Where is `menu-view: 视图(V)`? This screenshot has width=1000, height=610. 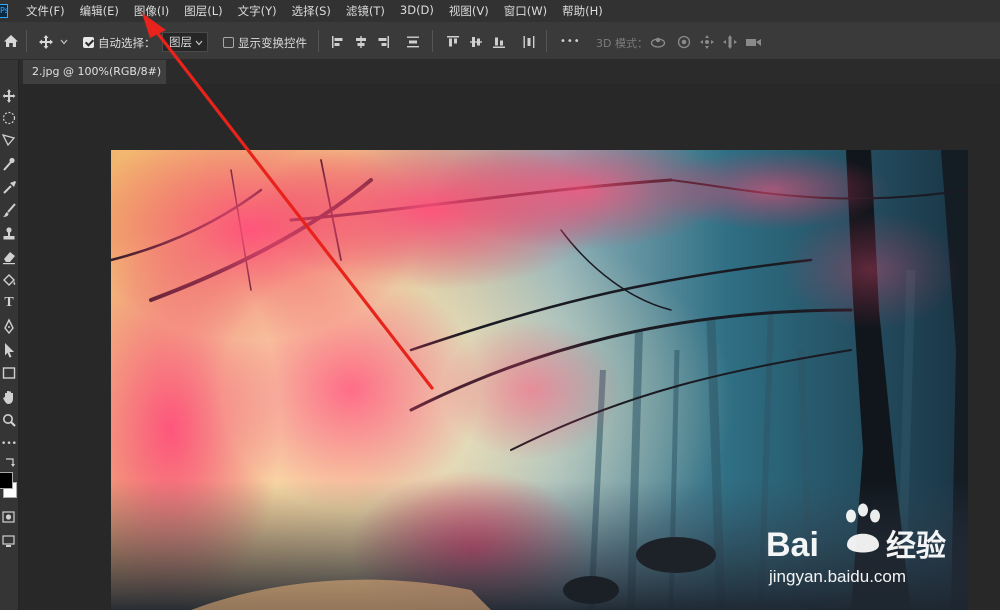
menu-view: 视图(V) is located at coordinates (469, 11).